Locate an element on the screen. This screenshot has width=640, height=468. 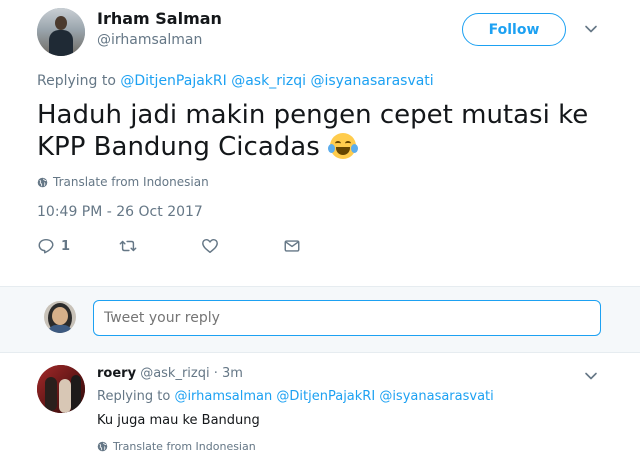
retweet-action is located at coordinates (128, 246).